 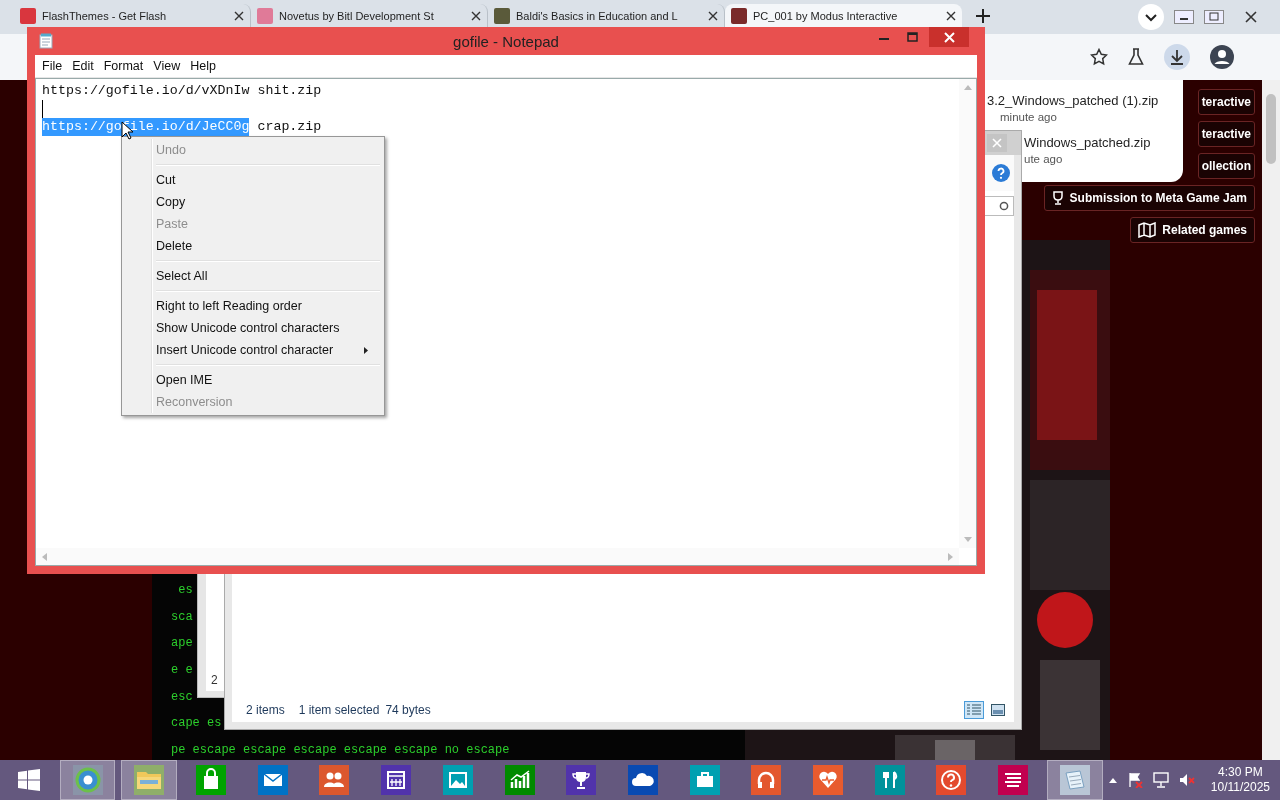 What do you see at coordinates (87, 780) in the screenshot?
I see `taskbar-button` at bounding box center [87, 780].